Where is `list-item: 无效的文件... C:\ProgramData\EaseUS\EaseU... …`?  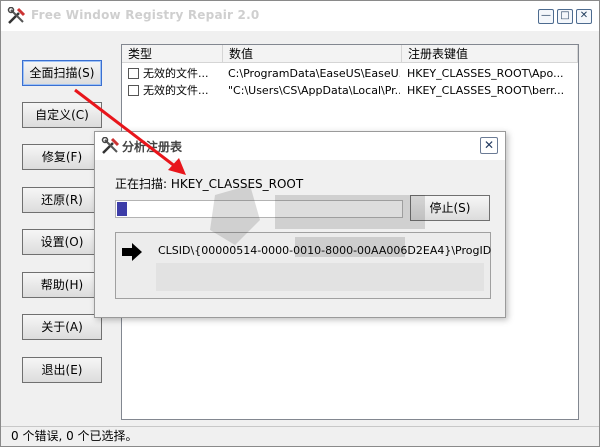
list-item: 无效的文件... C:\ProgramData\EaseUS\EaseU... … is located at coordinates (350, 73).